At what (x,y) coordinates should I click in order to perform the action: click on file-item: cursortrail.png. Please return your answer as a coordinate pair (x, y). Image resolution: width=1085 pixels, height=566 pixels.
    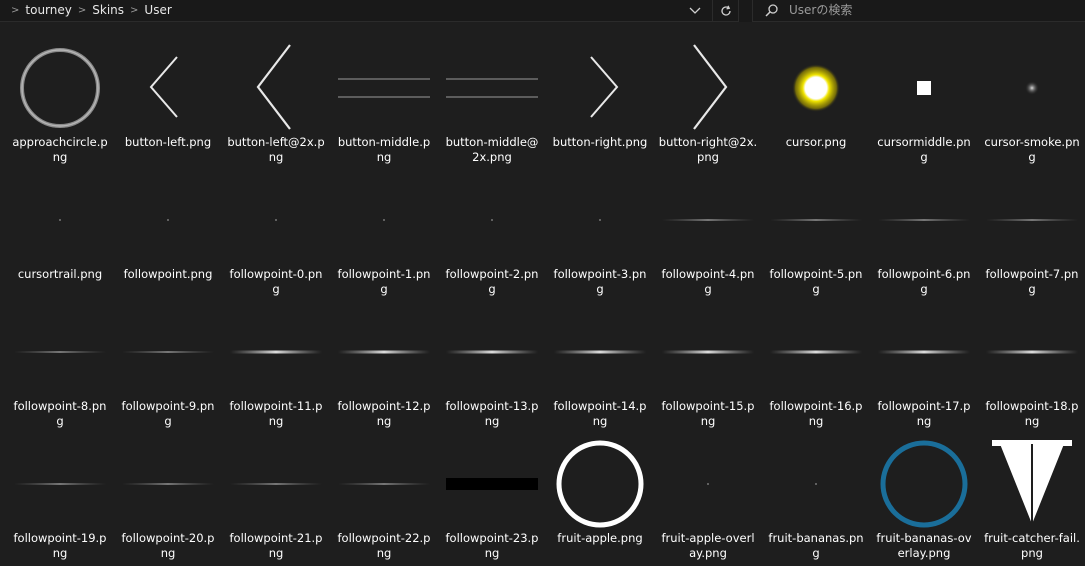
    Looking at the image, I should click on (60, 236).